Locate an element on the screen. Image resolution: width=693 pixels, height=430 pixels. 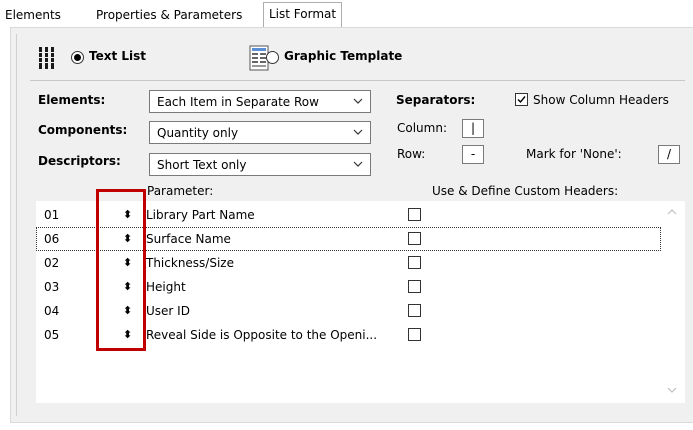
scroll-up-icon is located at coordinates (672, 212).